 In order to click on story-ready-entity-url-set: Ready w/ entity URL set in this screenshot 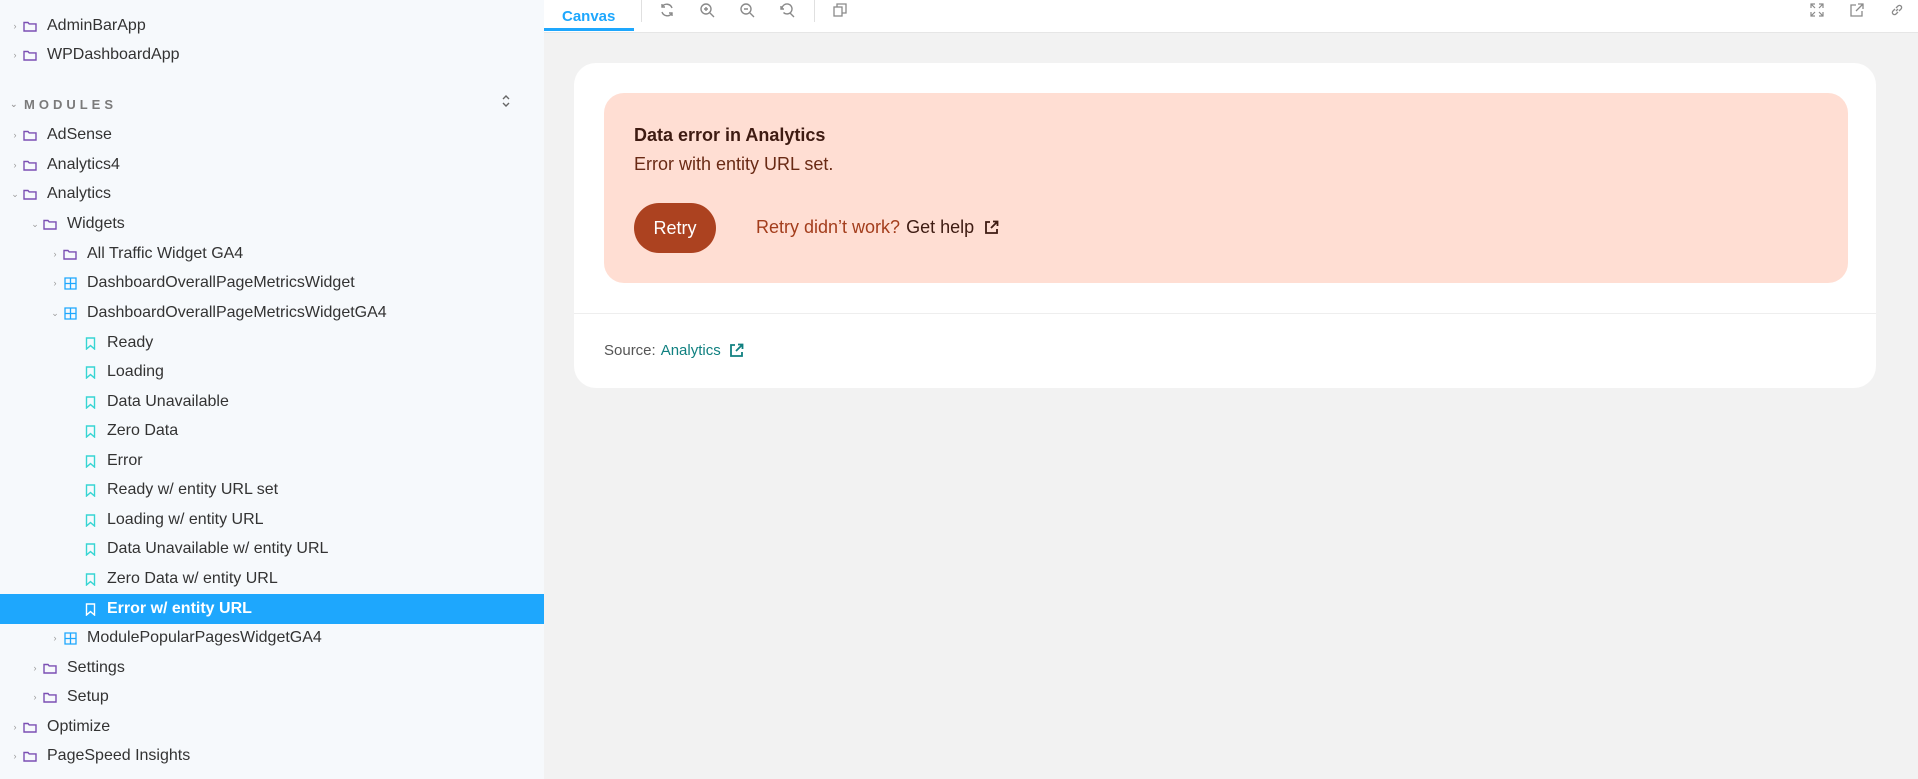, I will do `click(272, 490)`.